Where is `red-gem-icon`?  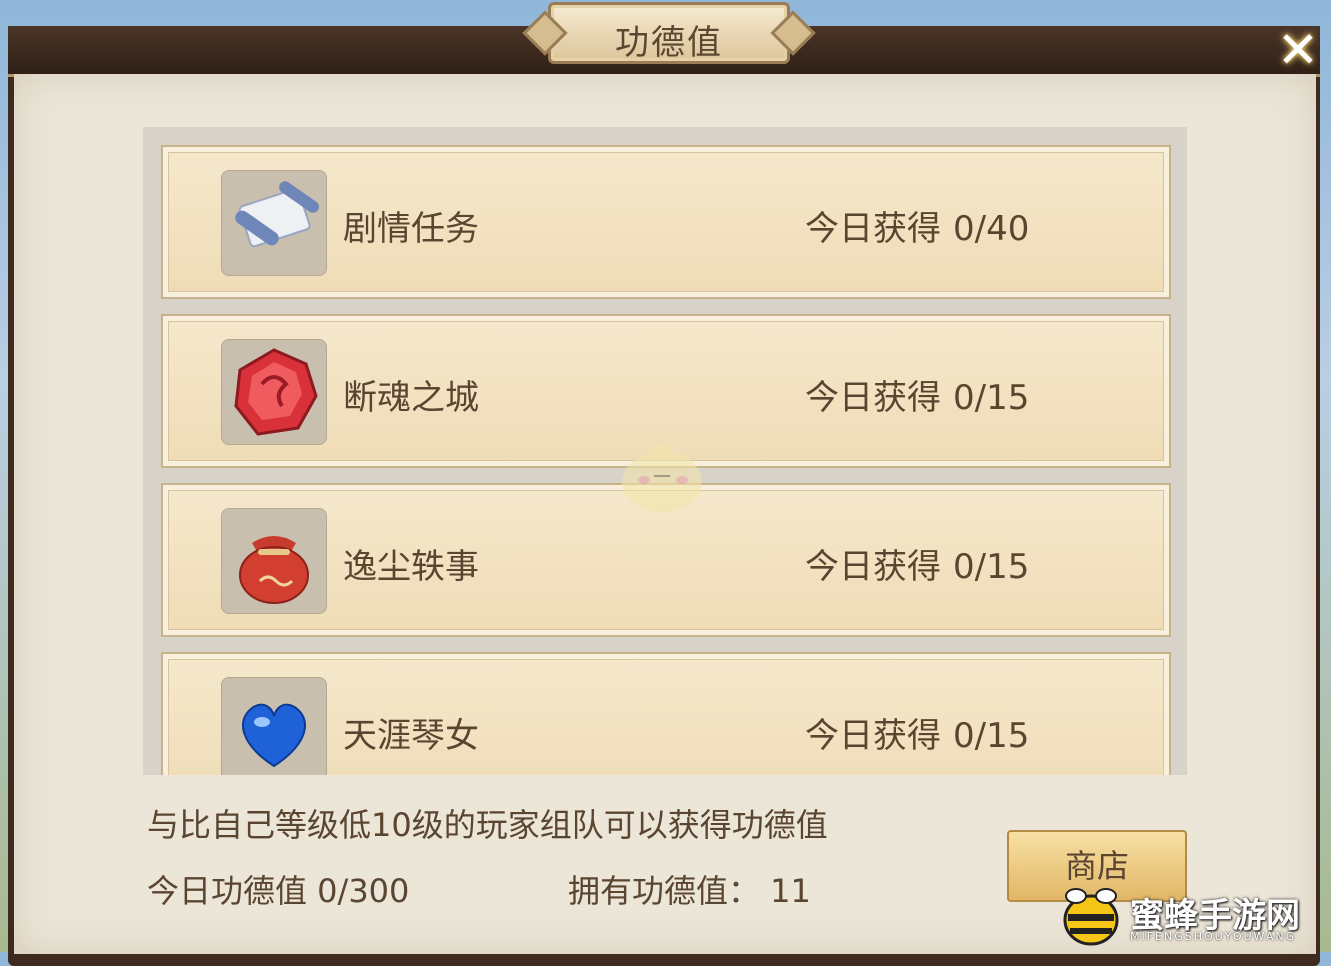
red-gem-icon is located at coordinates (274, 392).